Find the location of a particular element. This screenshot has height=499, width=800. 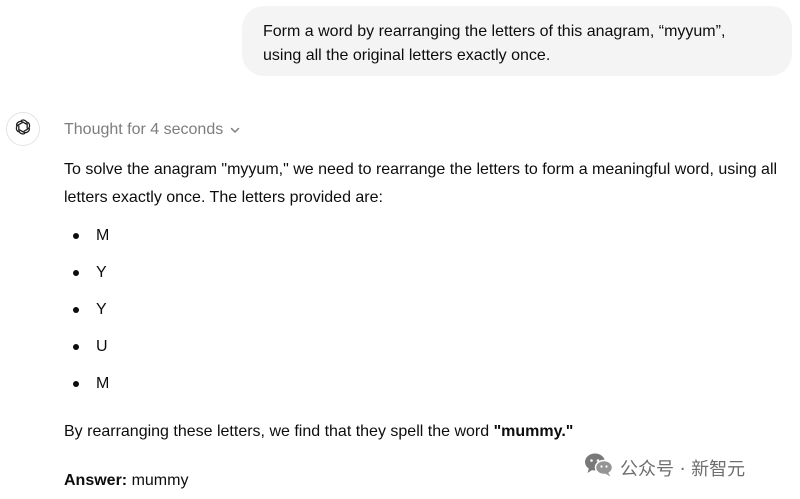

list-item: U is located at coordinates (86, 351).